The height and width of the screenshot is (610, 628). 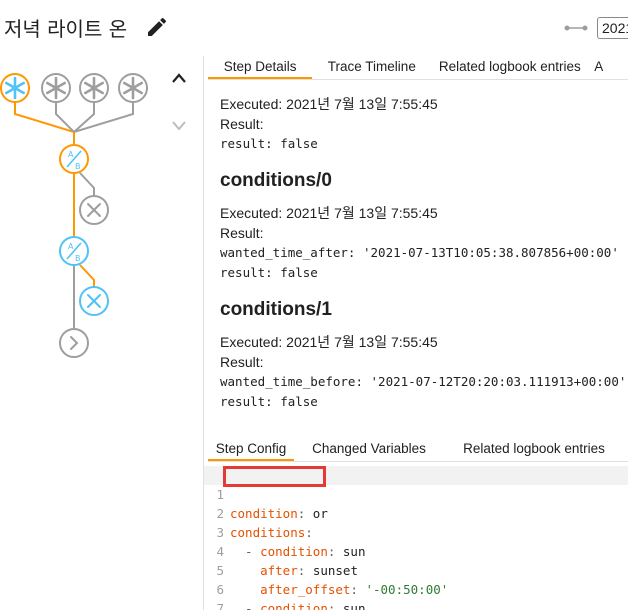 I want to click on line-number: 7, so click(x=220, y=605).